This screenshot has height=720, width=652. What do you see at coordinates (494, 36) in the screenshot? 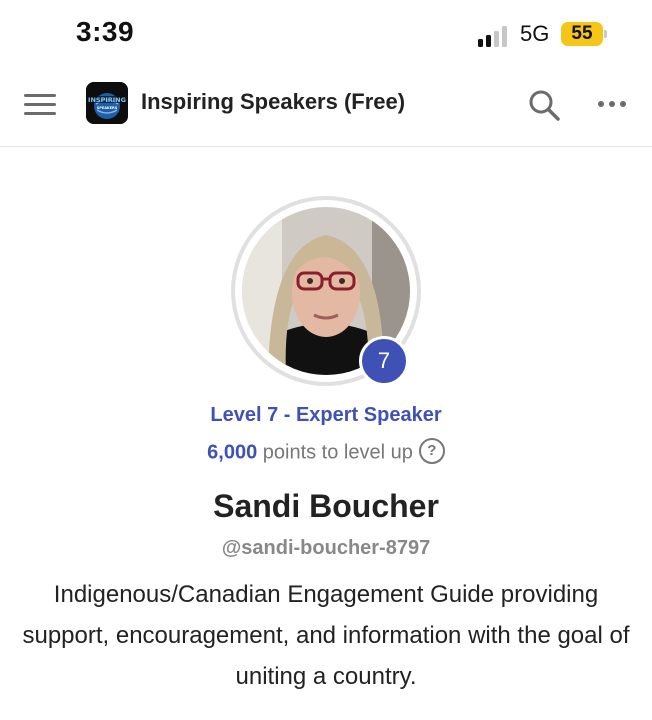
I see `signal-icon` at bounding box center [494, 36].